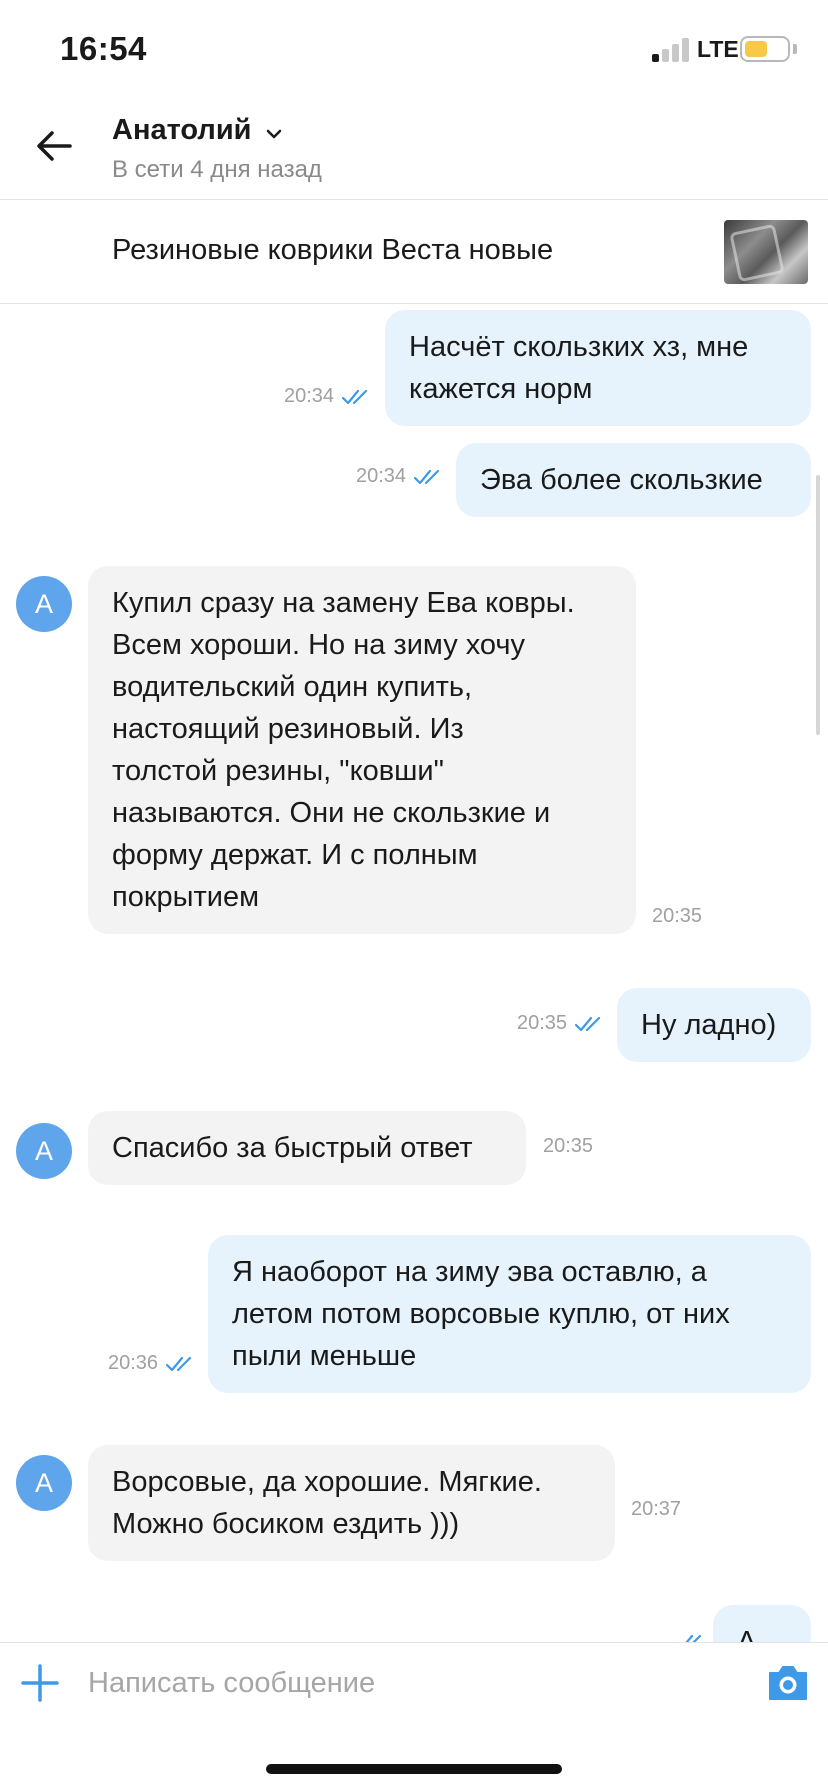 This screenshot has width=828, height=1792. I want to click on listing-bar: Резиновые коврики Веста новые, so click(414, 252).